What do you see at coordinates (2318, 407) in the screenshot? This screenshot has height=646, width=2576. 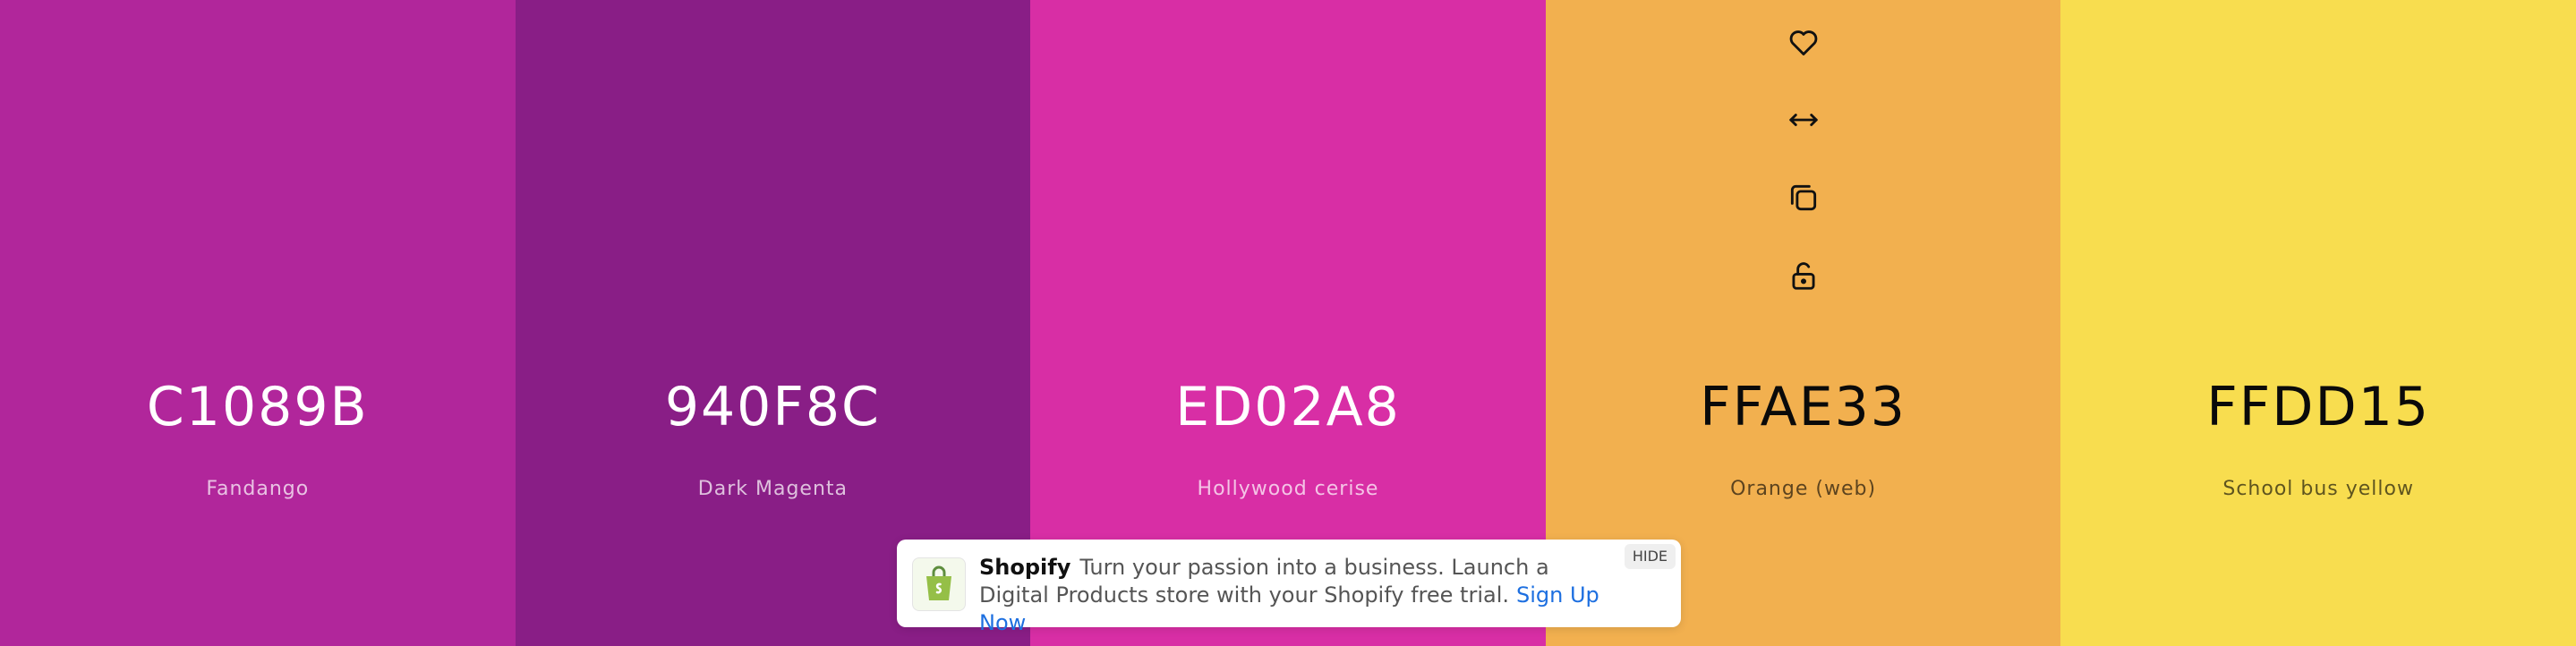 I see `color-hex-code: FFDD15` at bounding box center [2318, 407].